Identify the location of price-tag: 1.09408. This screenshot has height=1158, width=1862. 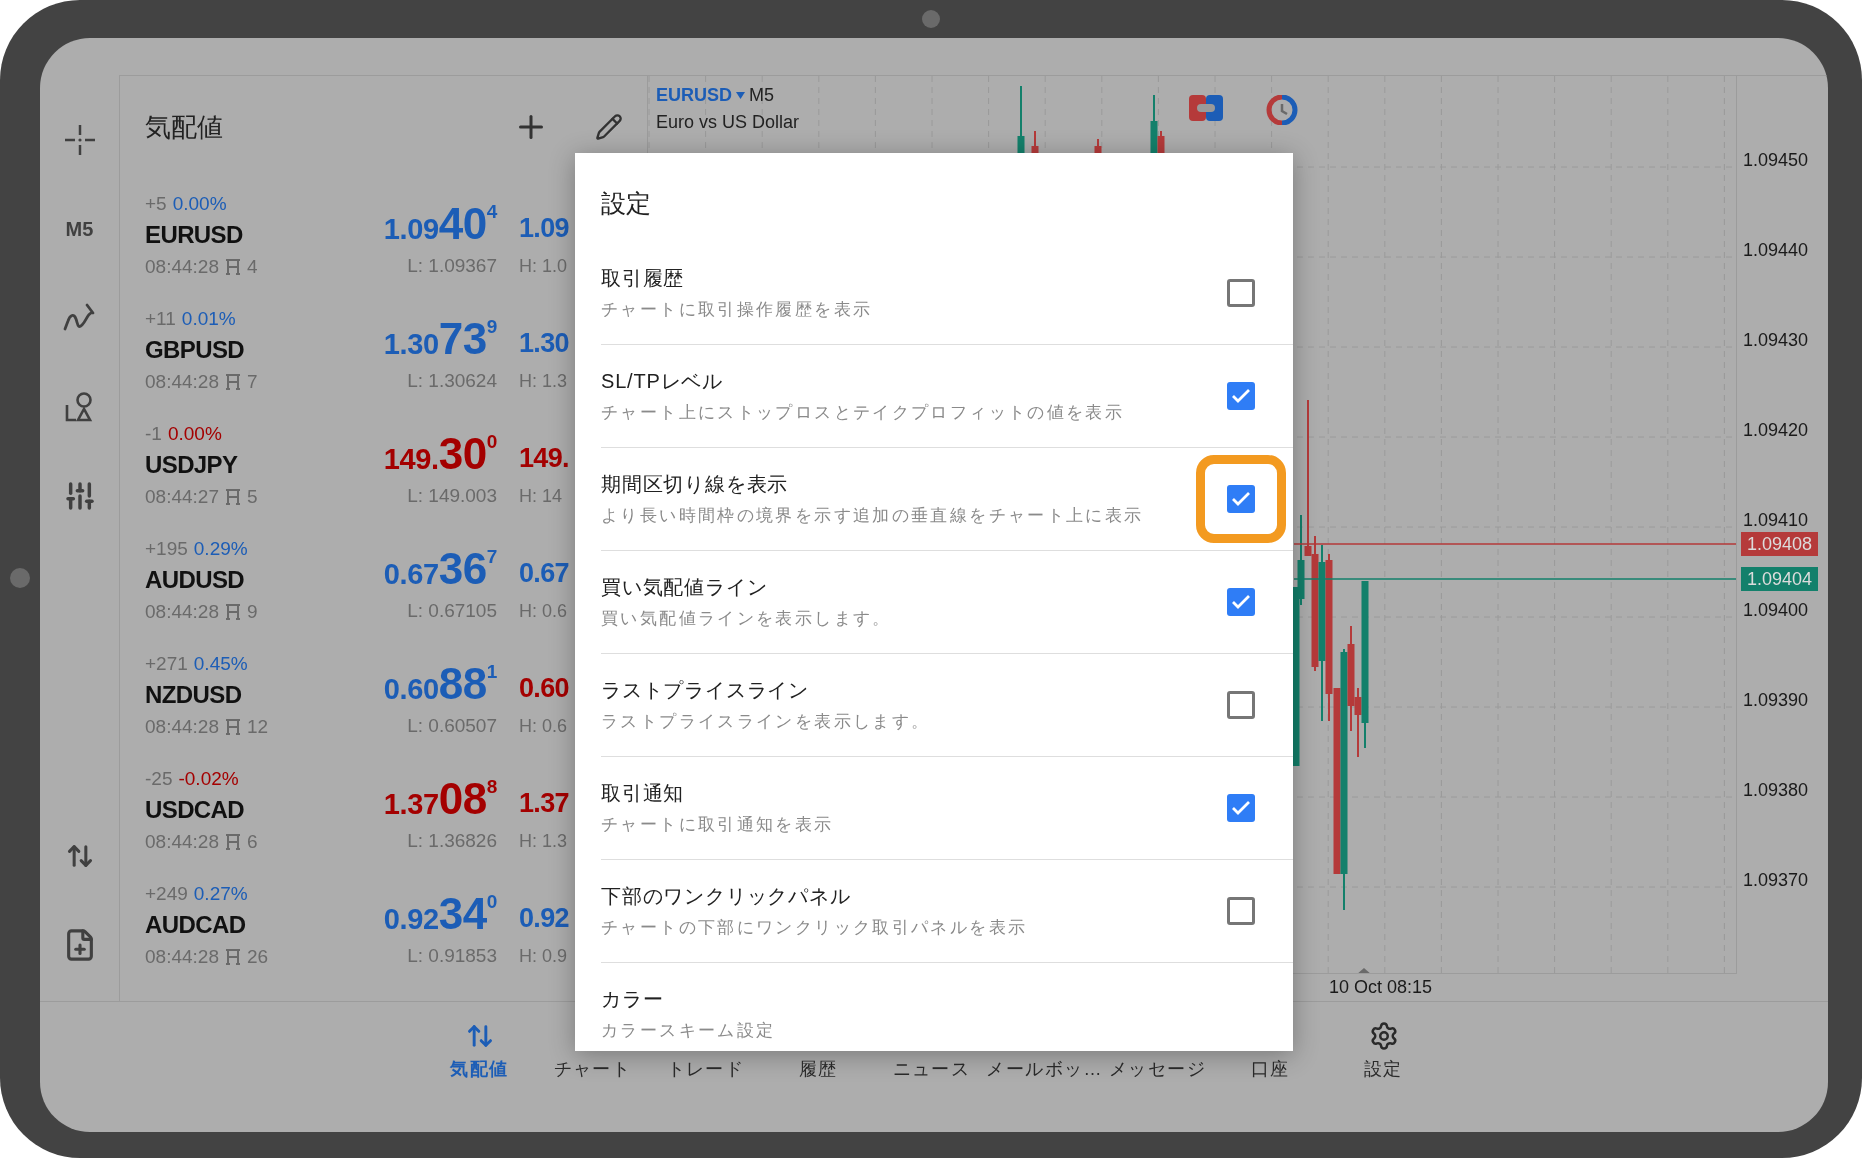
(1780, 544).